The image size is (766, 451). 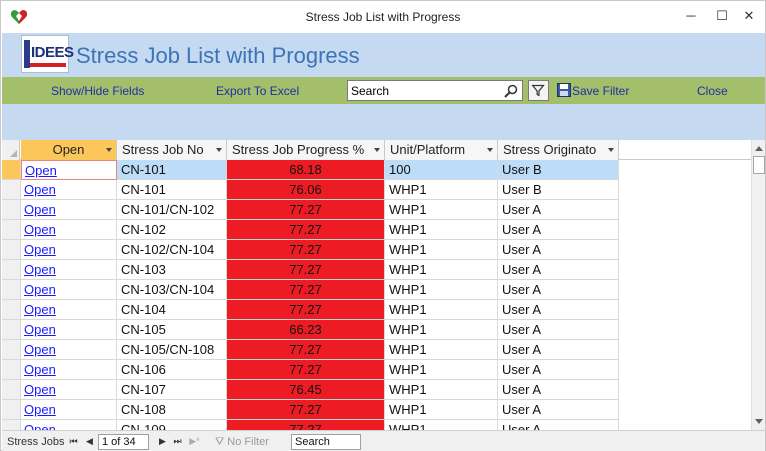 What do you see at coordinates (722, 16) in the screenshot?
I see `maximize-button: ☐` at bounding box center [722, 16].